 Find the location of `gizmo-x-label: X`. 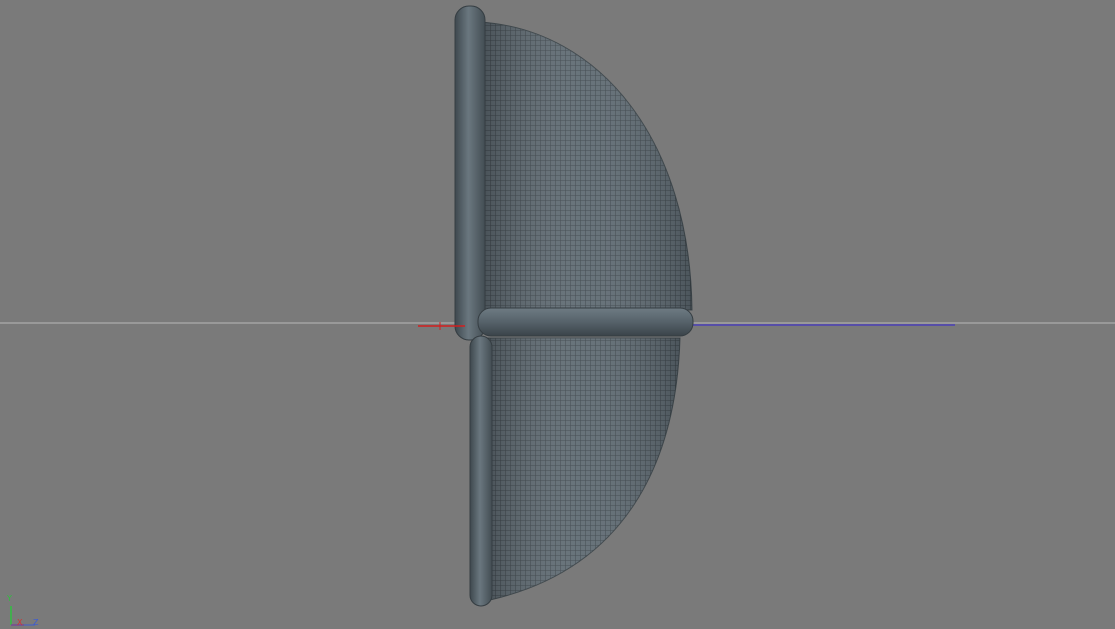

gizmo-x-label: X is located at coordinates (20, 622).